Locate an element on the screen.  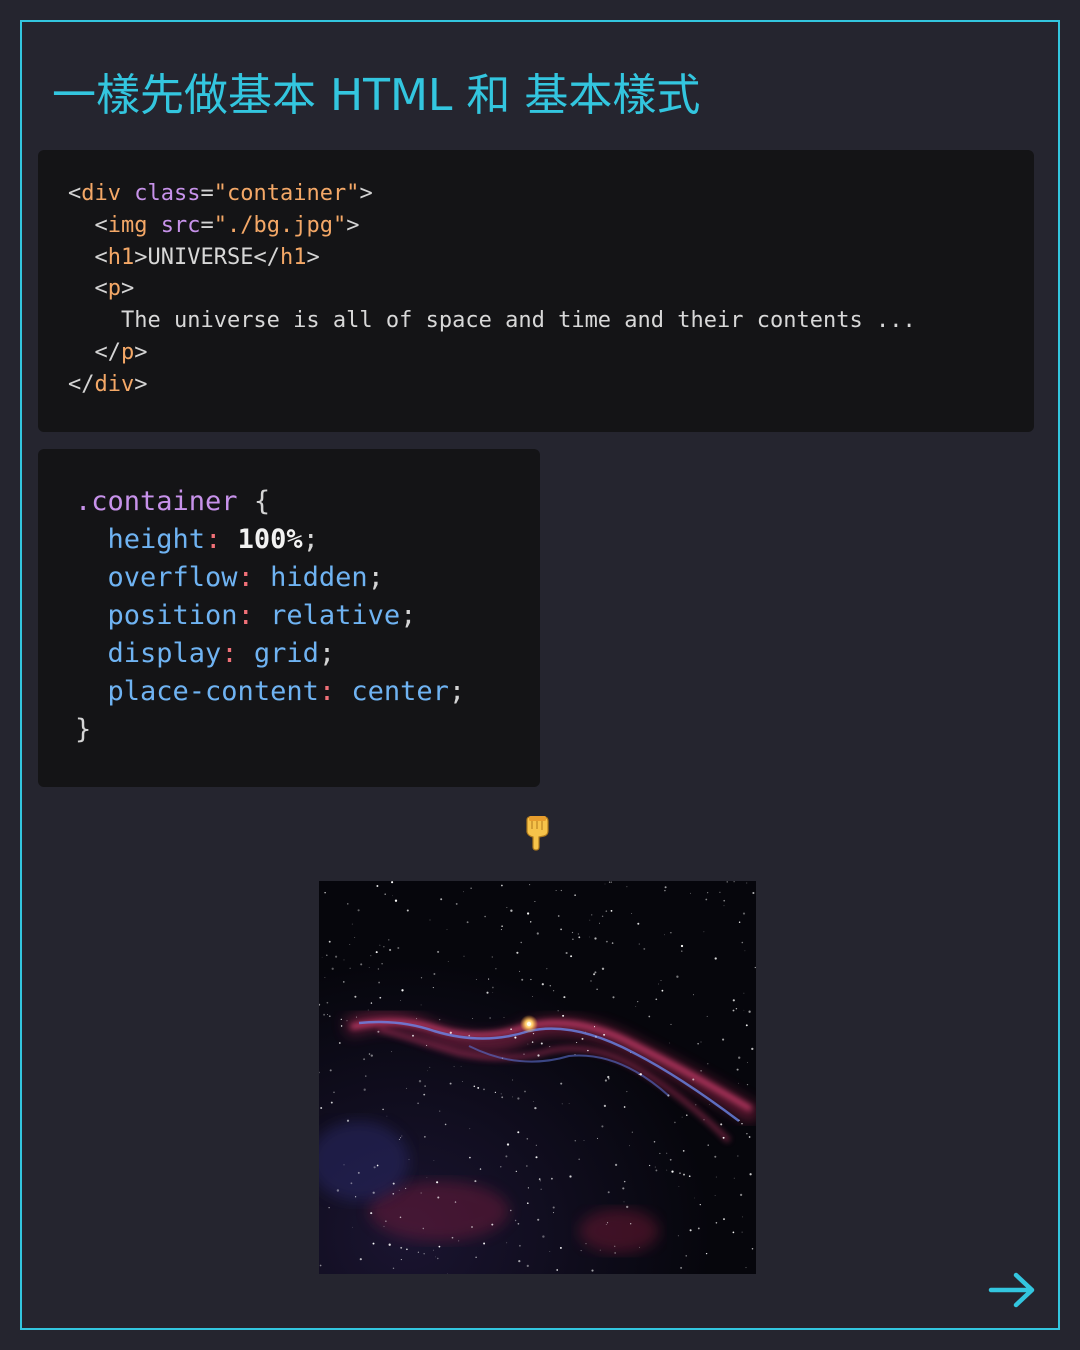
css-property: overflow is located at coordinates (172, 577).